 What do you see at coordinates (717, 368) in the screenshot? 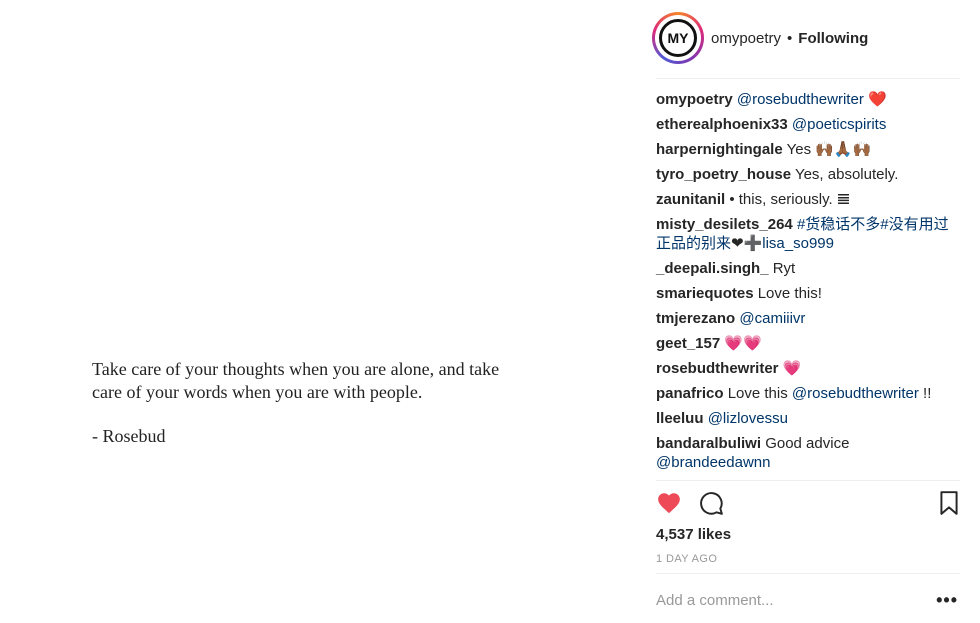
I see `comment-username: rosebudthewriter` at bounding box center [717, 368].